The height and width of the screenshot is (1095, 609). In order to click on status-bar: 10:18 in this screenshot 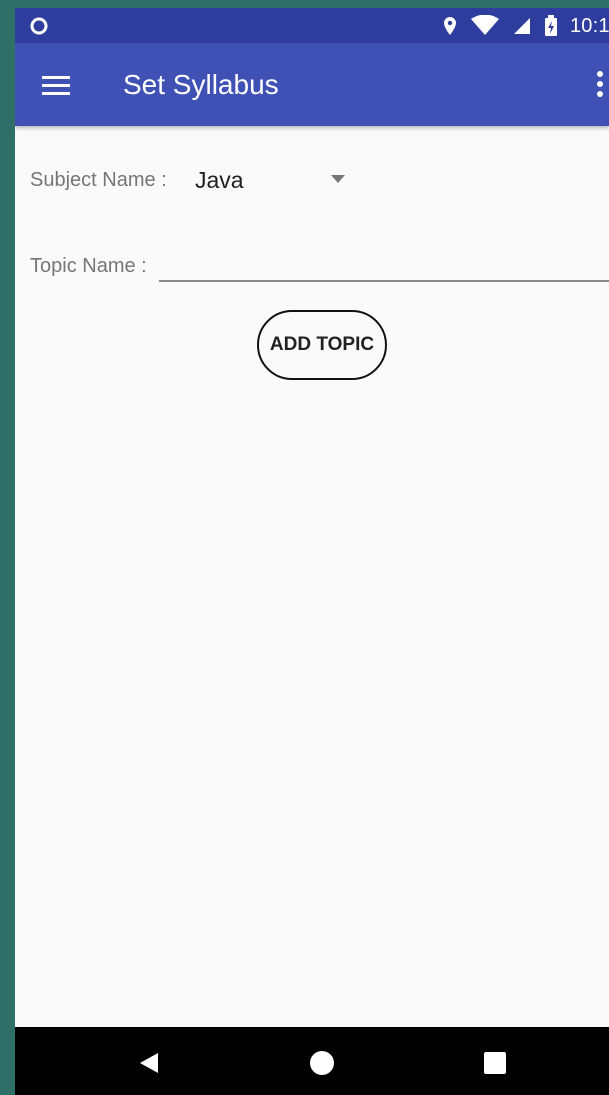, I will do `click(312, 25)`.